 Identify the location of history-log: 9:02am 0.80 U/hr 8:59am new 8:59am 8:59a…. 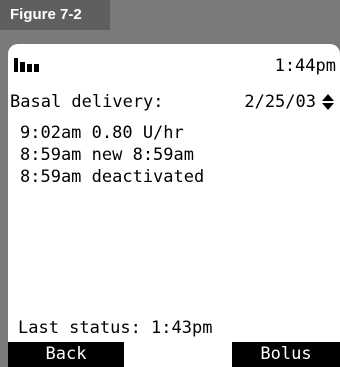
(112, 155).